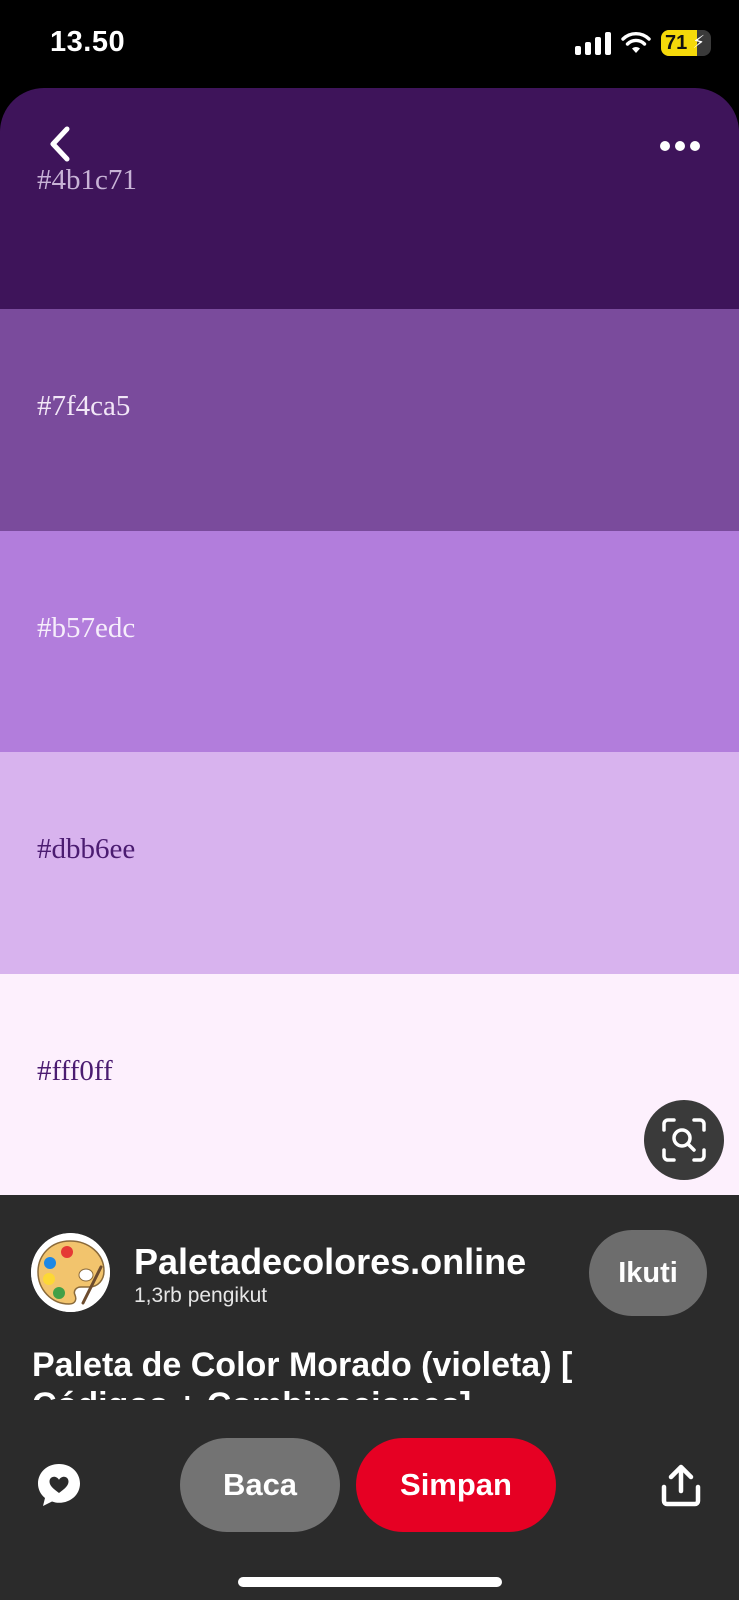 The image size is (739, 1600). I want to click on save-button: Simpan, so click(456, 1485).